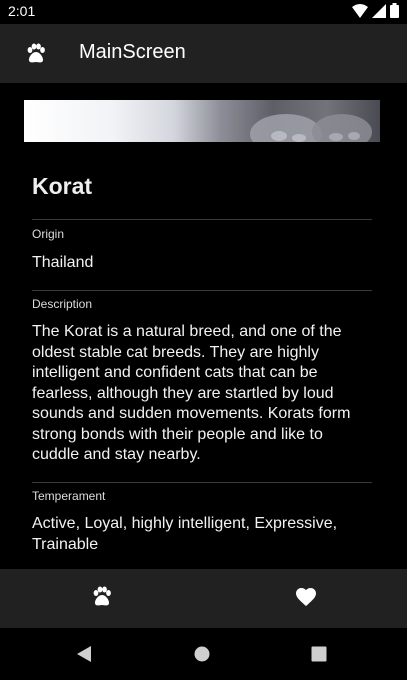  What do you see at coordinates (360, 12) in the screenshot?
I see `wifi-icon` at bounding box center [360, 12].